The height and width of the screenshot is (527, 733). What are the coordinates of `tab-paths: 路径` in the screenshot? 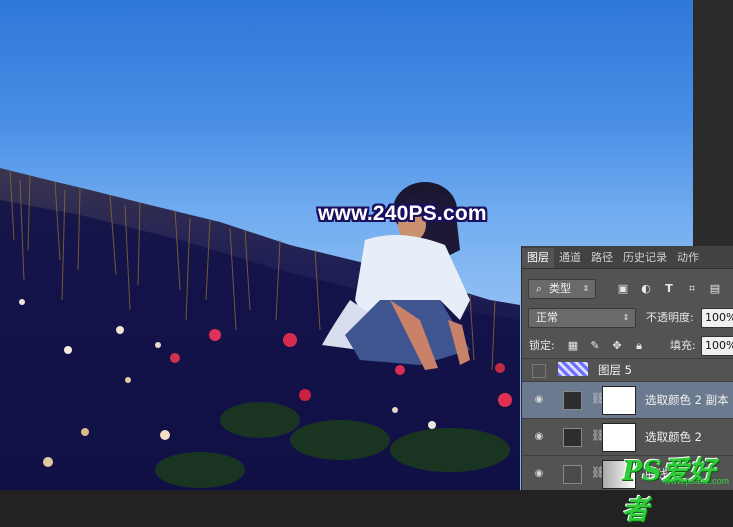 It's located at (602, 258).